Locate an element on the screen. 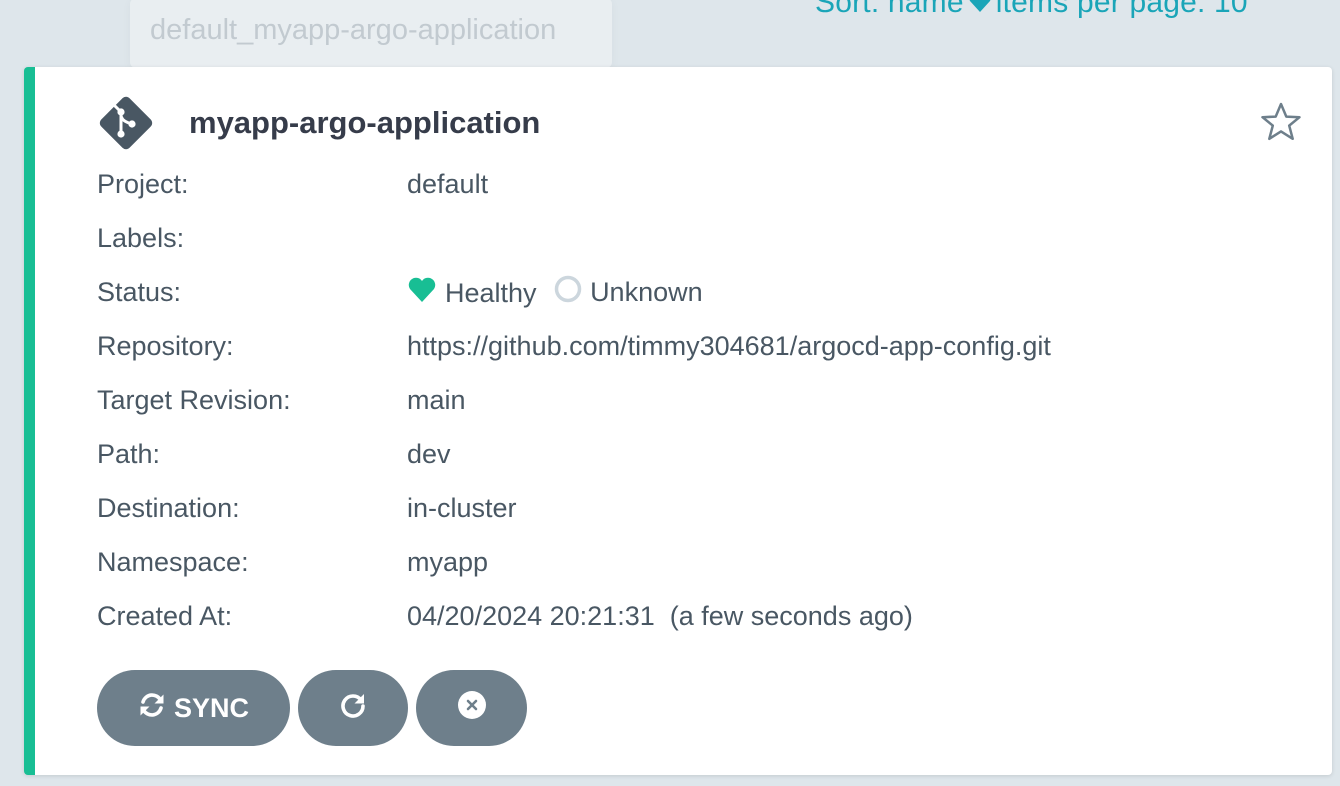 The width and height of the screenshot is (1340, 786). star-icon is located at coordinates (1281, 122).